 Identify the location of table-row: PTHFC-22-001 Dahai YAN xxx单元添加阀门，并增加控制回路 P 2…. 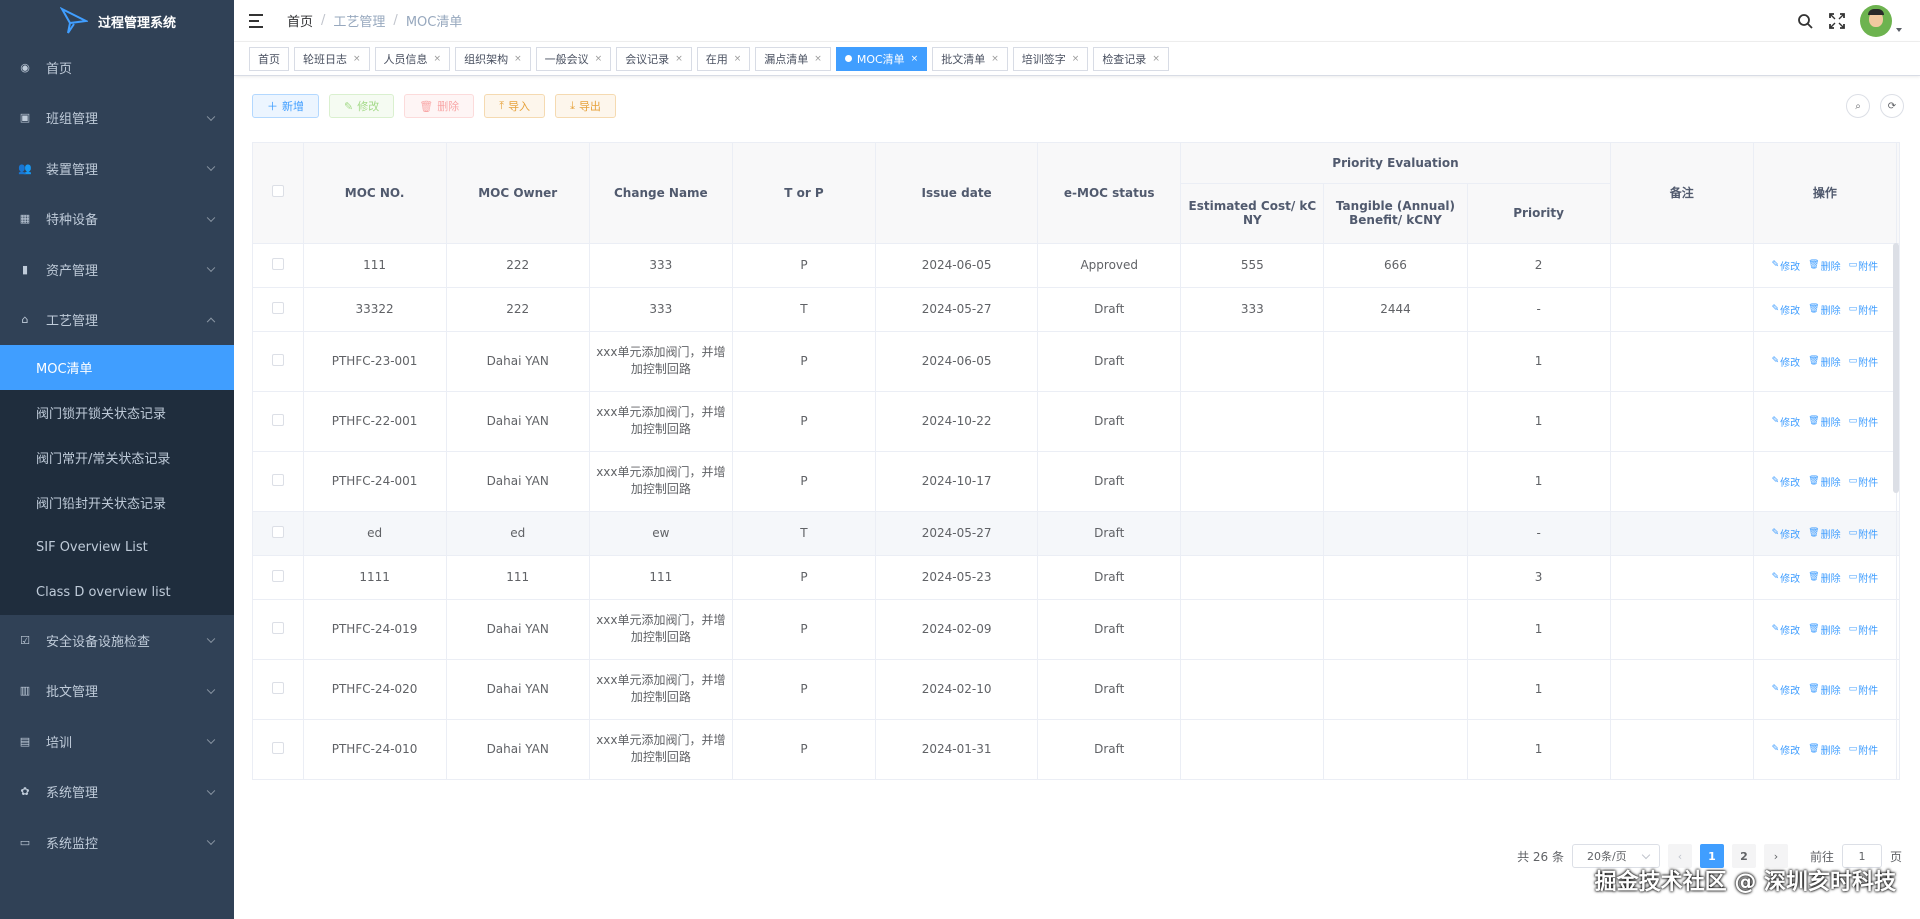
(1076, 421).